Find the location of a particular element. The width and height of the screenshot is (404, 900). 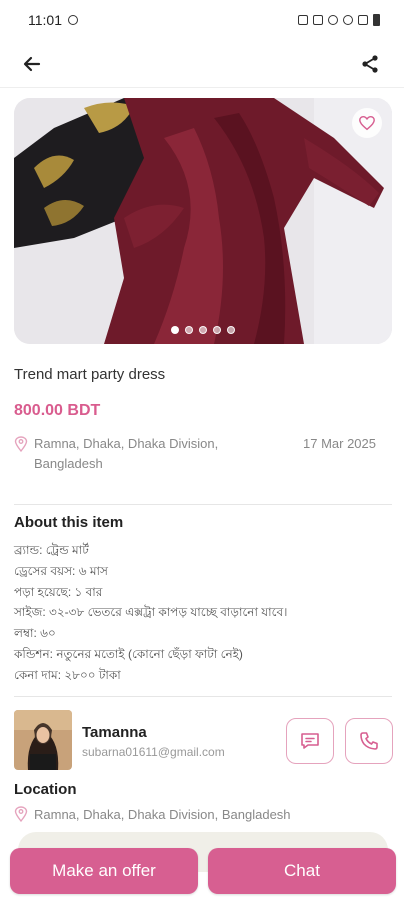

posted-date: 17 Mar 2025 is located at coordinates (339, 443).